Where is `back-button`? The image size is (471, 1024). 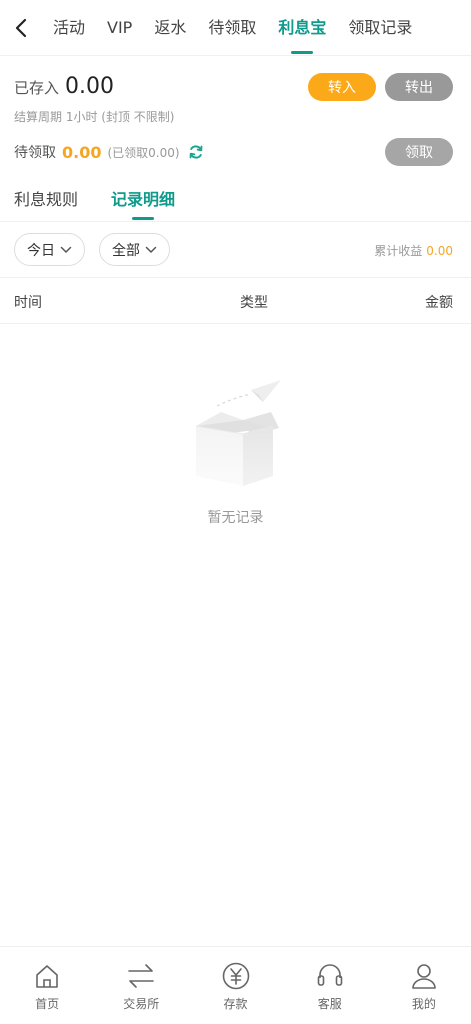 back-button is located at coordinates (21, 28).